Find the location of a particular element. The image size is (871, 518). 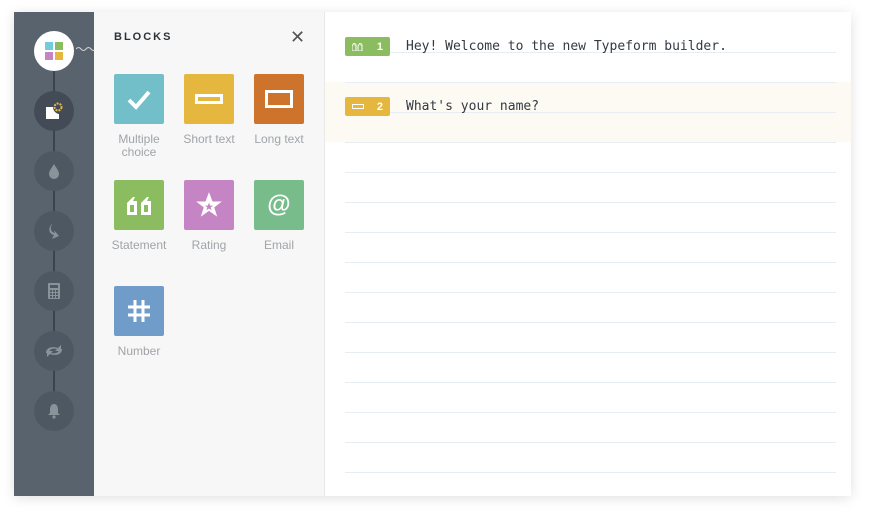

wave-decoration is located at coordinates (86, 49).